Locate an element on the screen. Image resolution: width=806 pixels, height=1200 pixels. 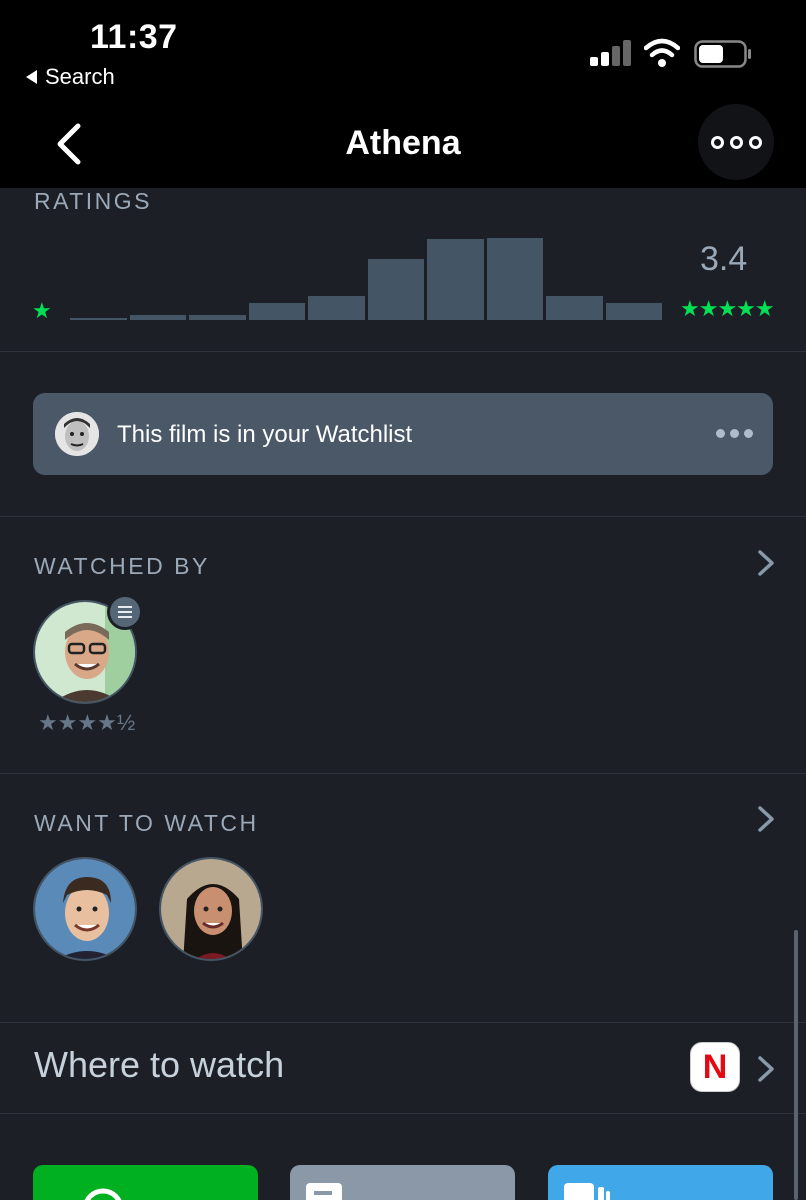
watched-by-label: WATCHED BY is located at coordinates (122, 566).